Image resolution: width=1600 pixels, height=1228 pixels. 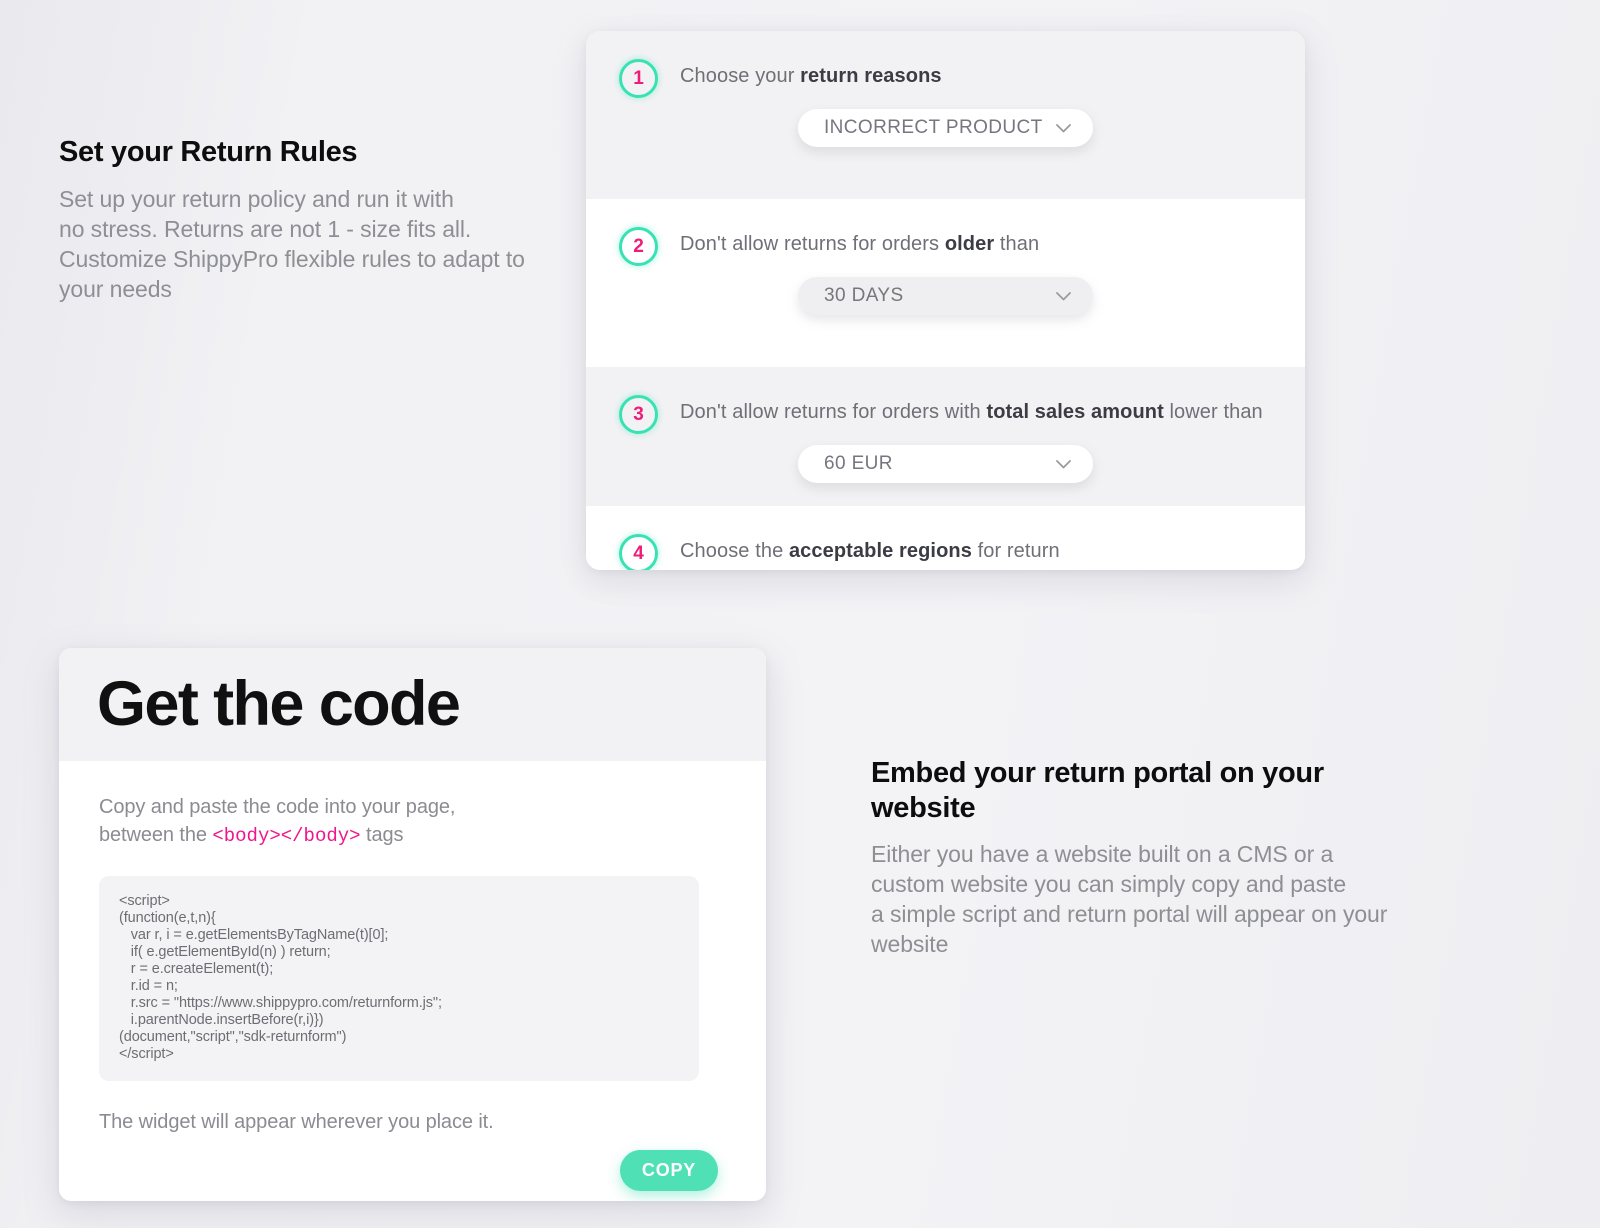 I want to click on copy-button: COPY, so click(x=669, y=1170).